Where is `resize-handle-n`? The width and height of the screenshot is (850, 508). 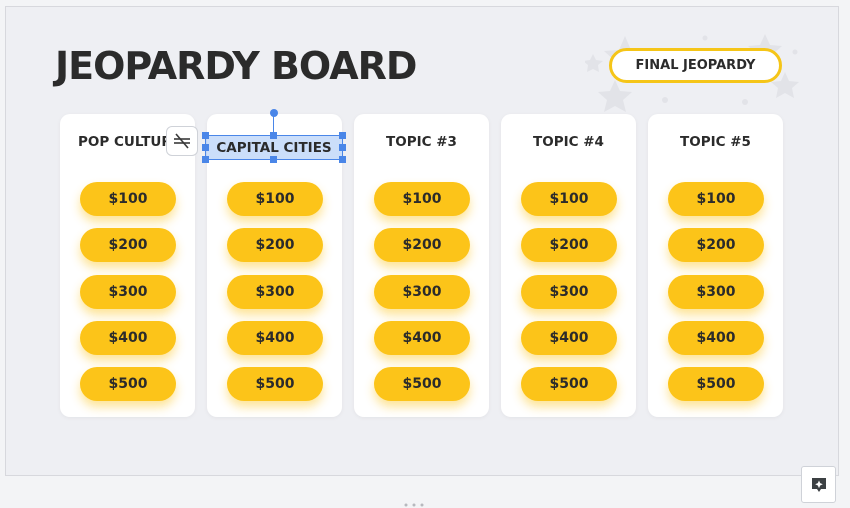
resize-handle-n is located at coordinates (273, 135).